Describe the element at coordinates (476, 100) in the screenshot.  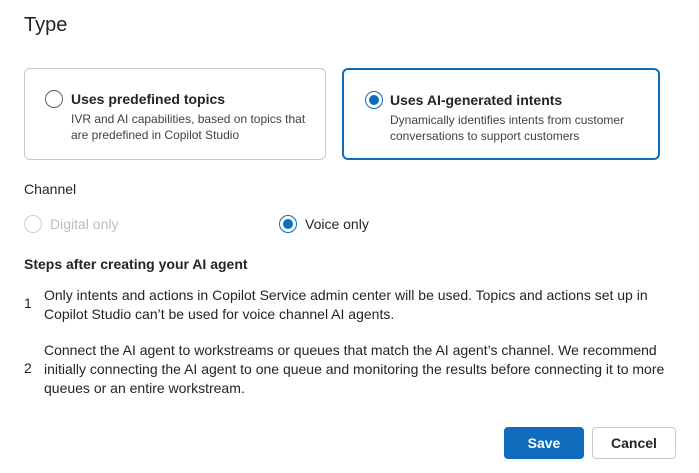
I see `type-option-title: Uses AI-generated intents` at that location.